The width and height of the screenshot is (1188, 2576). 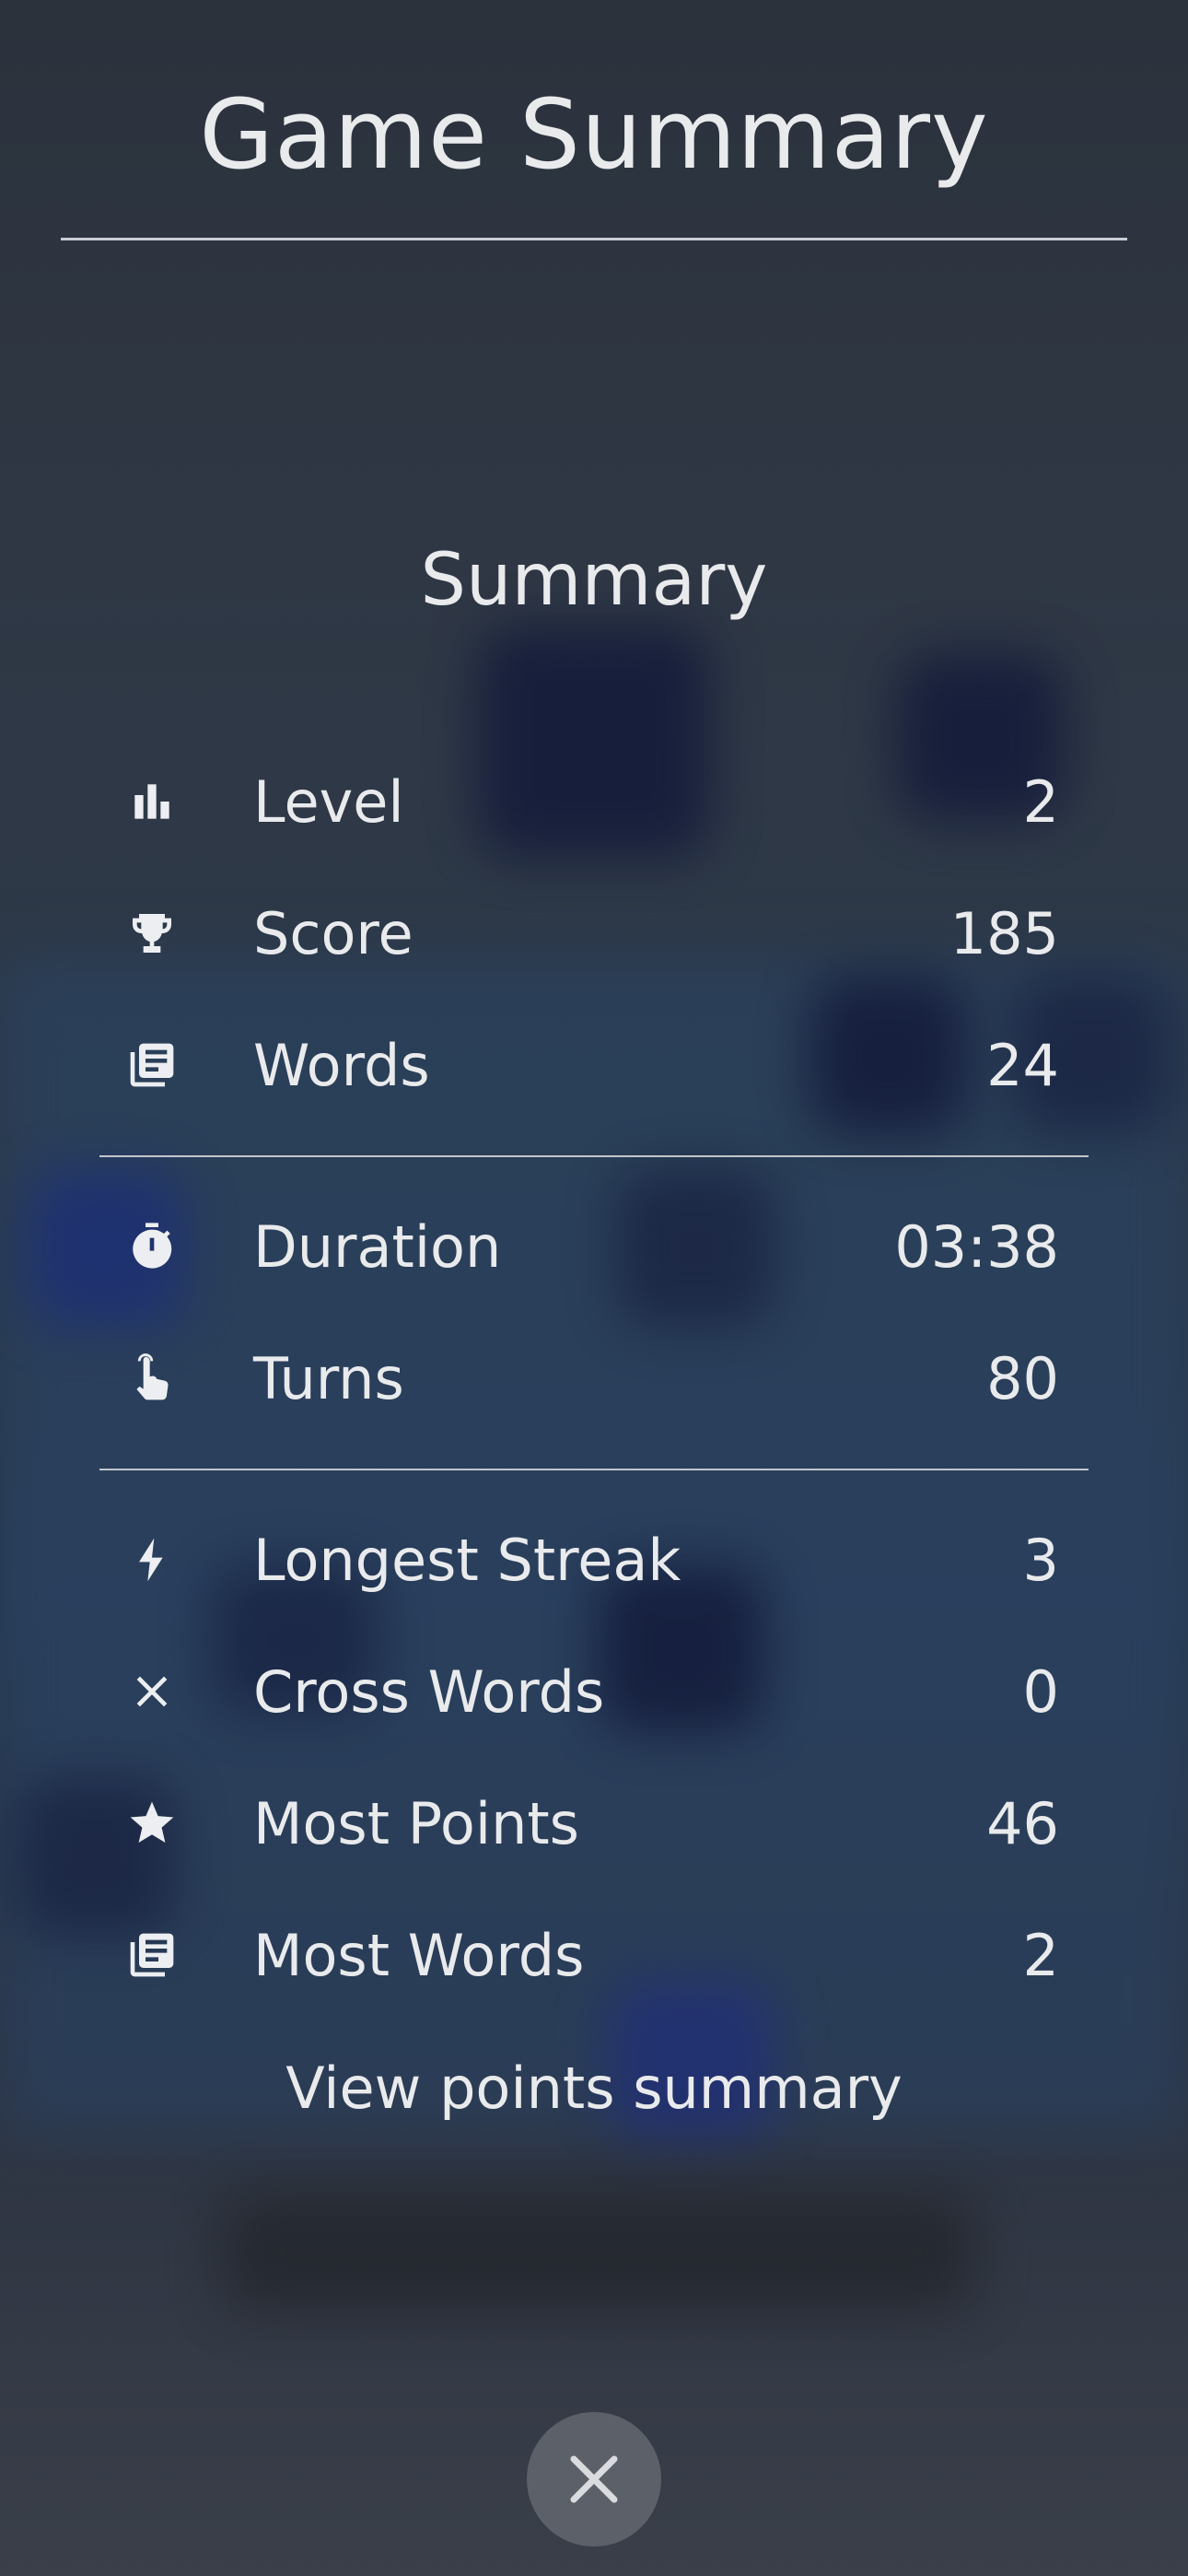 I want to click on stat-value: 03:38, so click(x=976, y=1246).